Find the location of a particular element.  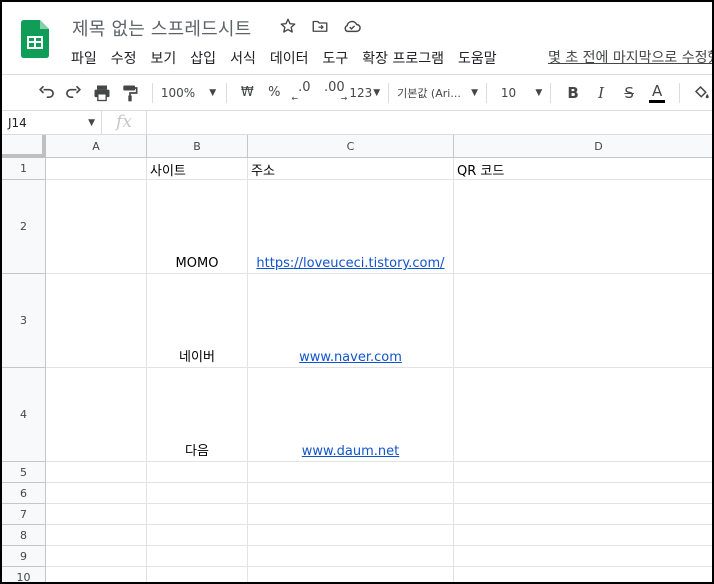

row-header-7: 7 is located at coordinates (24, 514).